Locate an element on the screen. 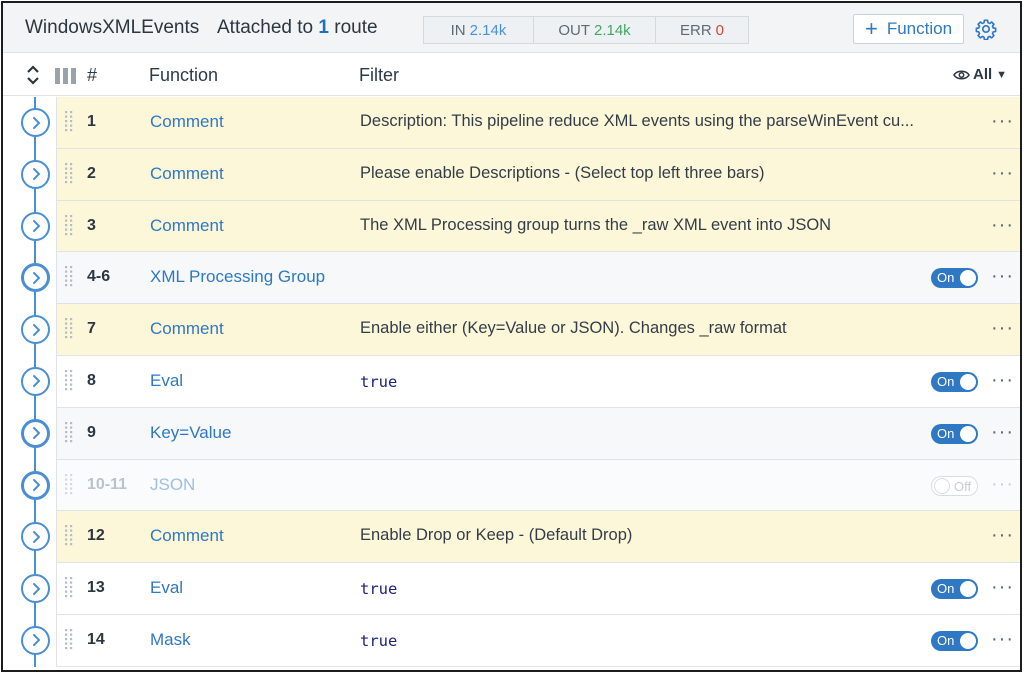 The height and width of the screenshot is (674, 1024). eye-icon is located at coordinates (961, 74).